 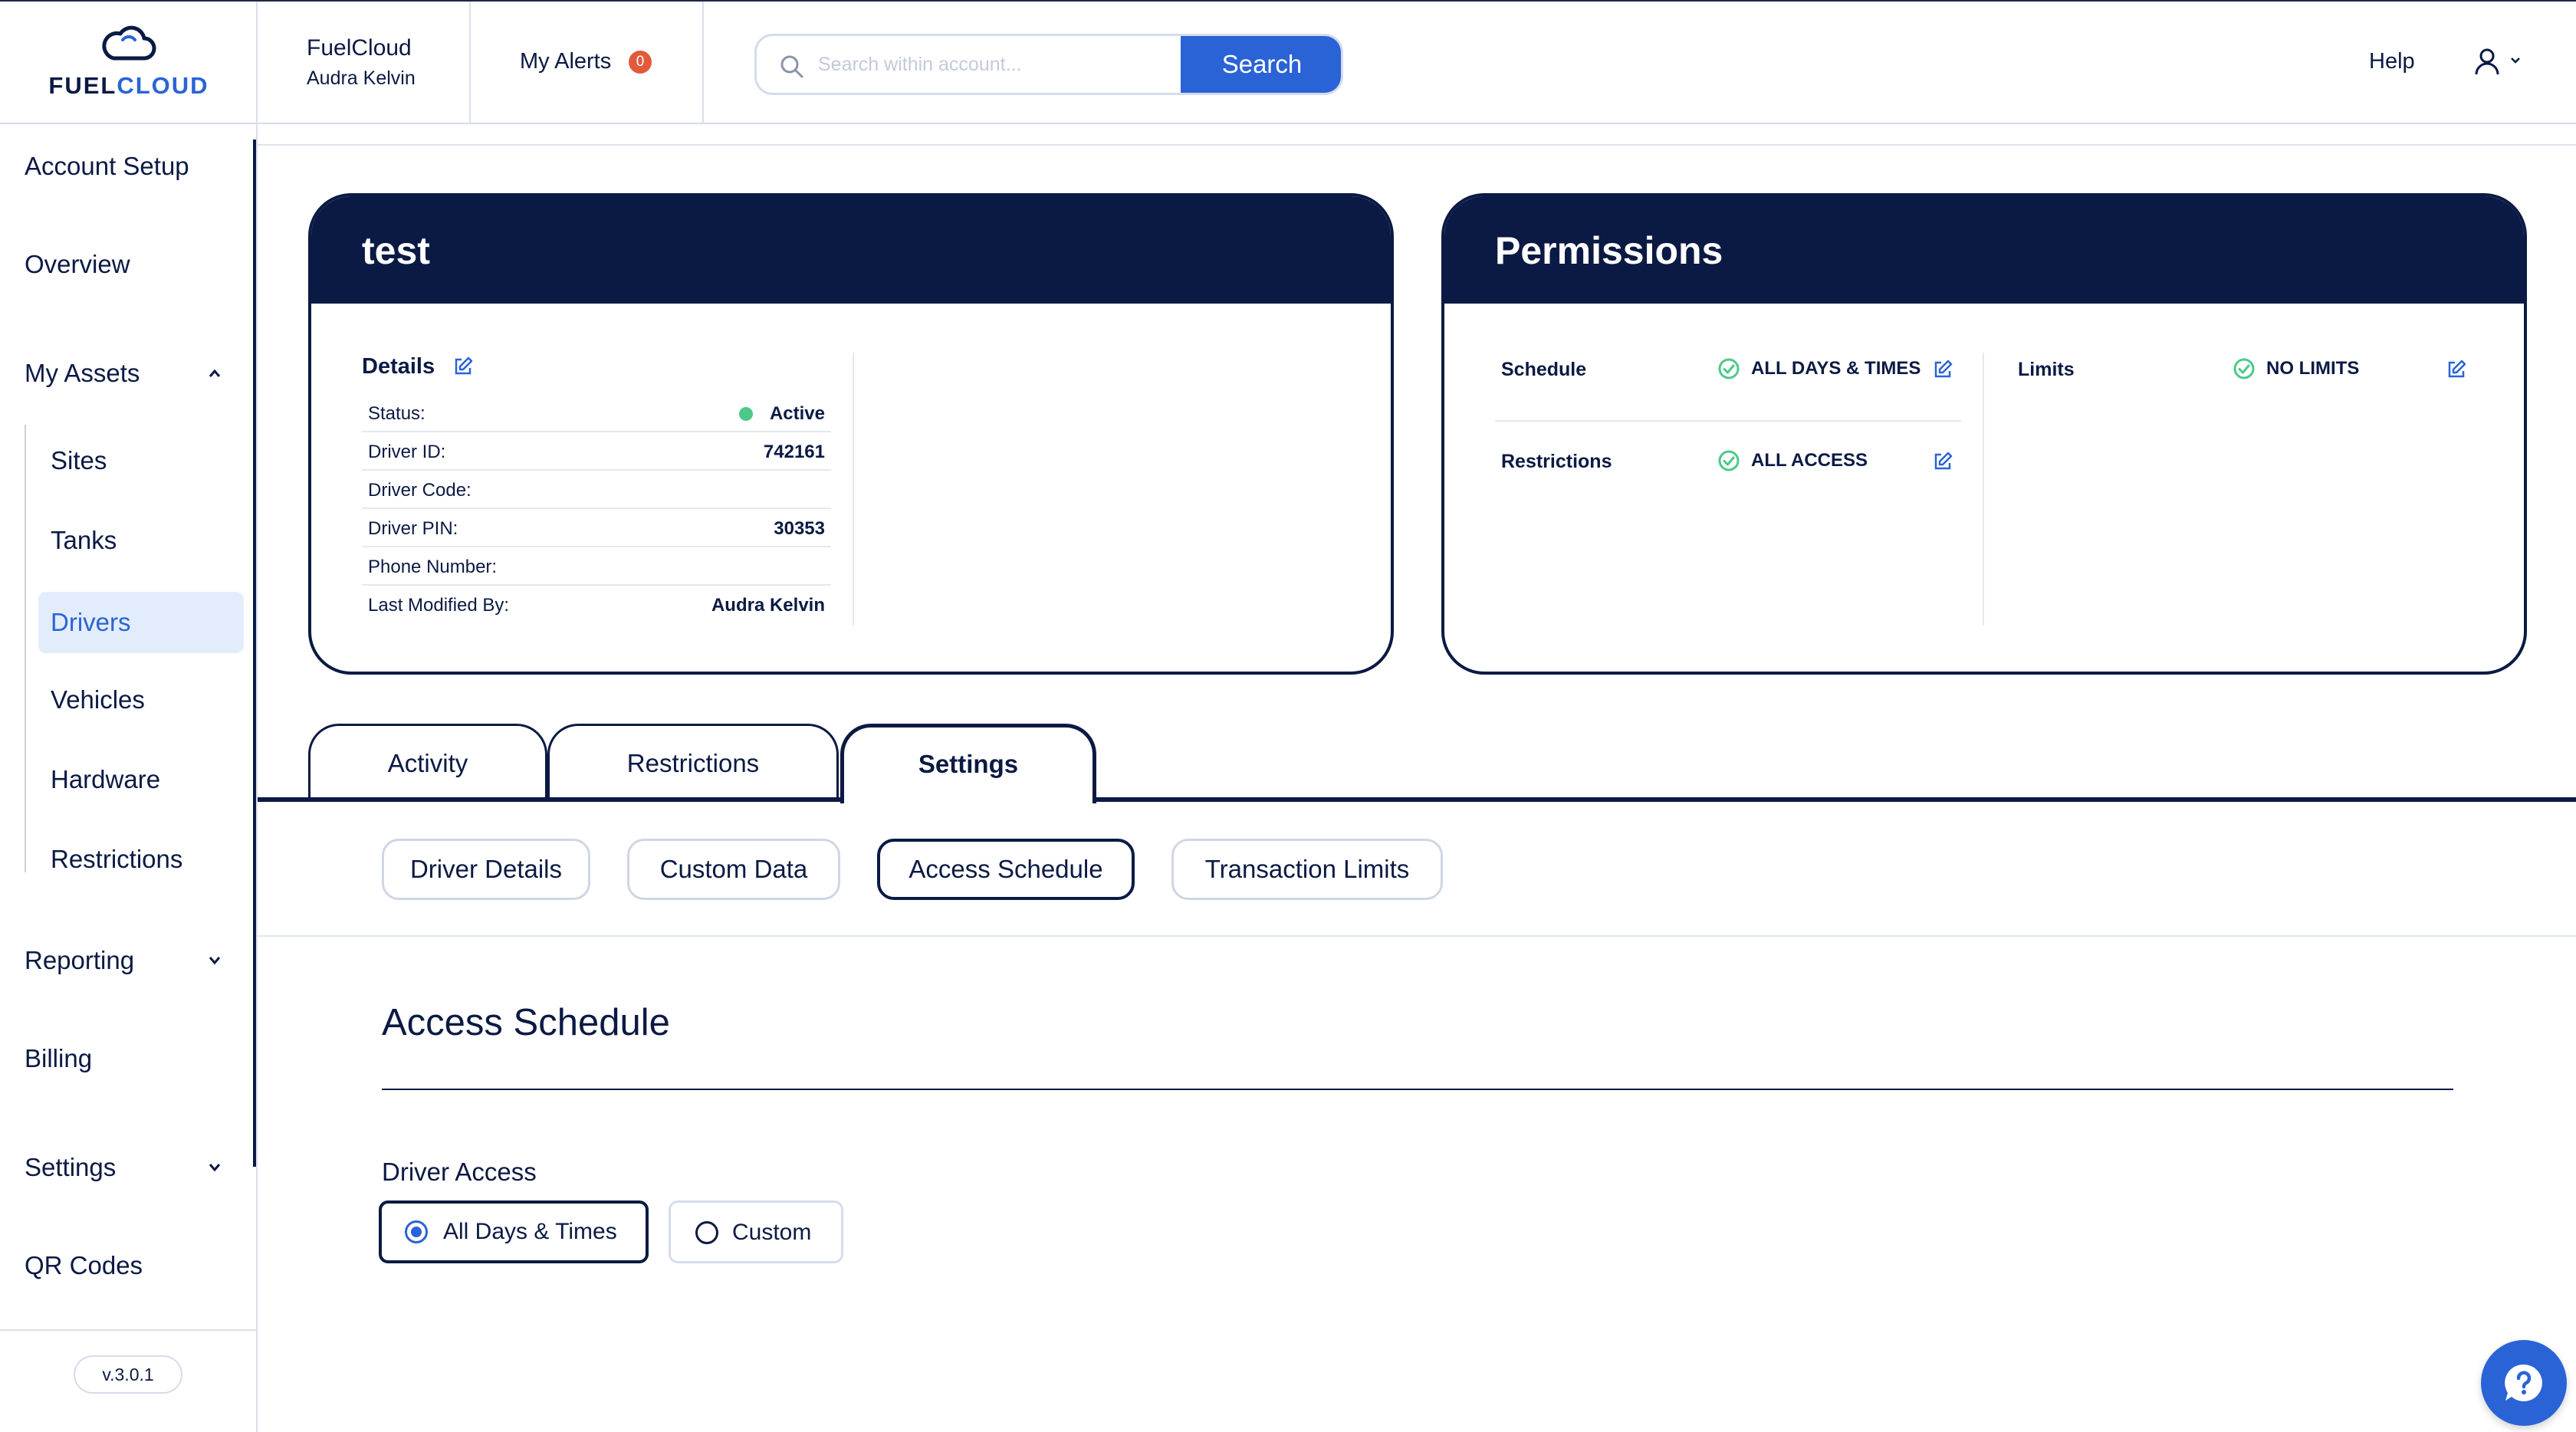 I want to click on version-badge: v.3.0.1, so click(x=128, y=1374).